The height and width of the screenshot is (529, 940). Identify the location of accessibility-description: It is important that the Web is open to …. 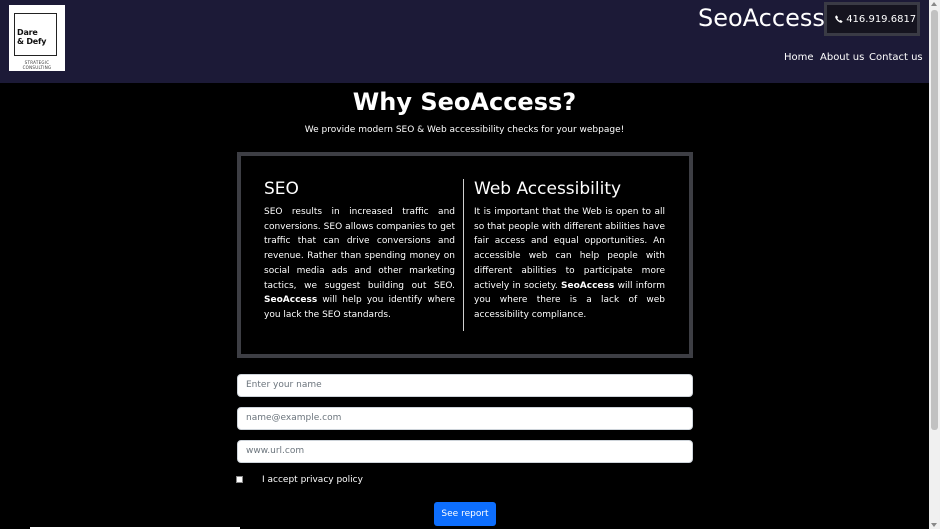
(569, 264).